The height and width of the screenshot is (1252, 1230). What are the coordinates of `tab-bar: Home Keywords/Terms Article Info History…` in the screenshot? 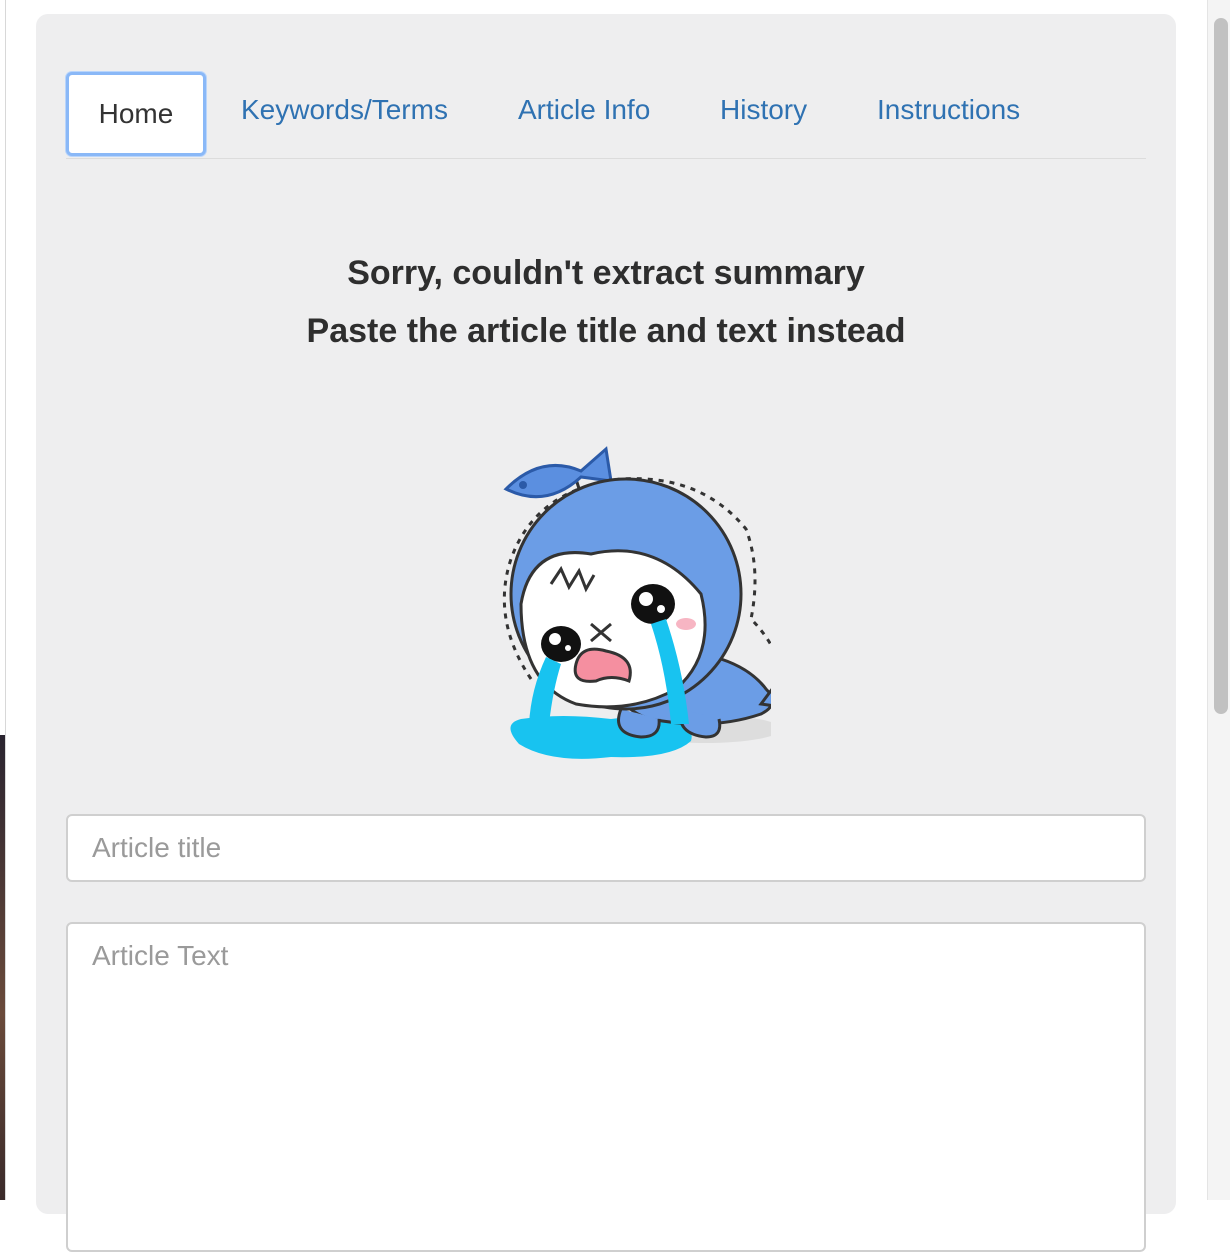 It's located at (606, 115).